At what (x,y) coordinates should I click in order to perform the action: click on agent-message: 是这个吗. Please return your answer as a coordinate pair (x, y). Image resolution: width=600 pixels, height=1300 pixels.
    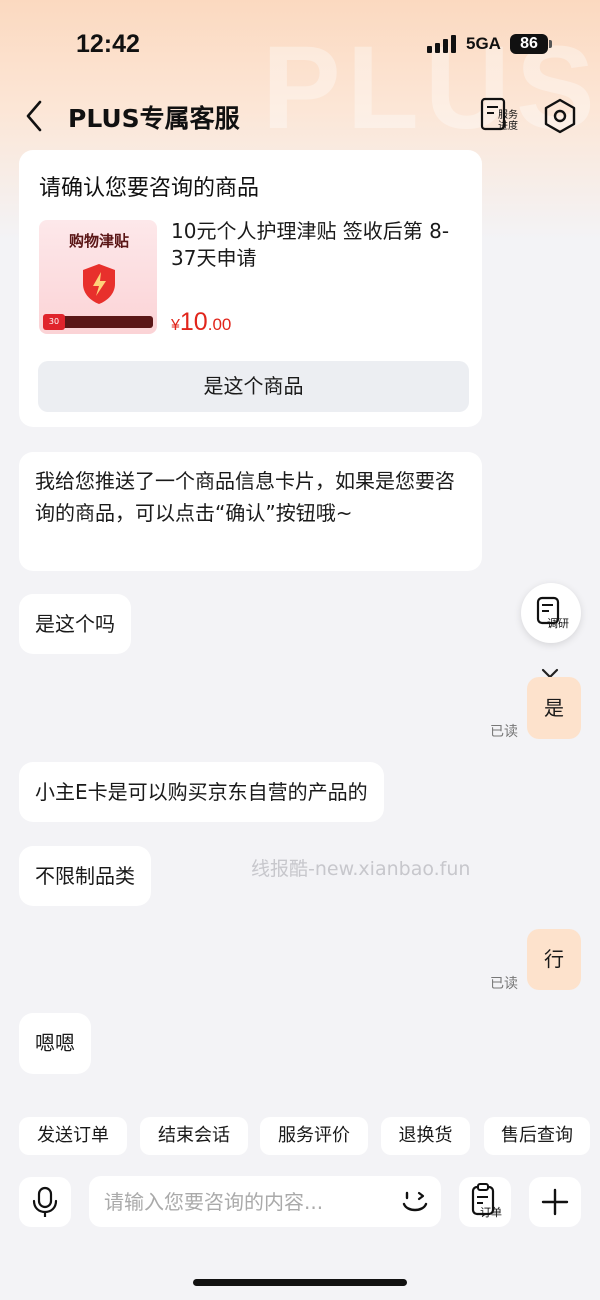
    Looking at the image, I should click on (75, 624).